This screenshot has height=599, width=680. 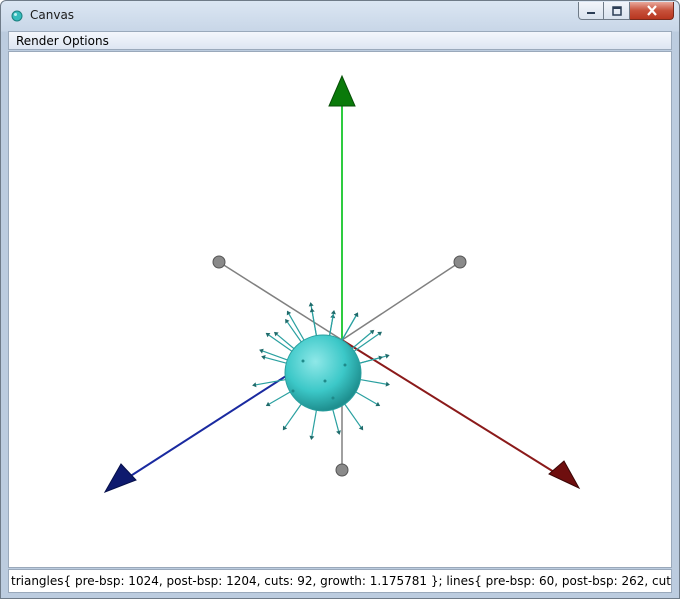 I want to click on window-title: Canvas, so click(x=52, y=15).